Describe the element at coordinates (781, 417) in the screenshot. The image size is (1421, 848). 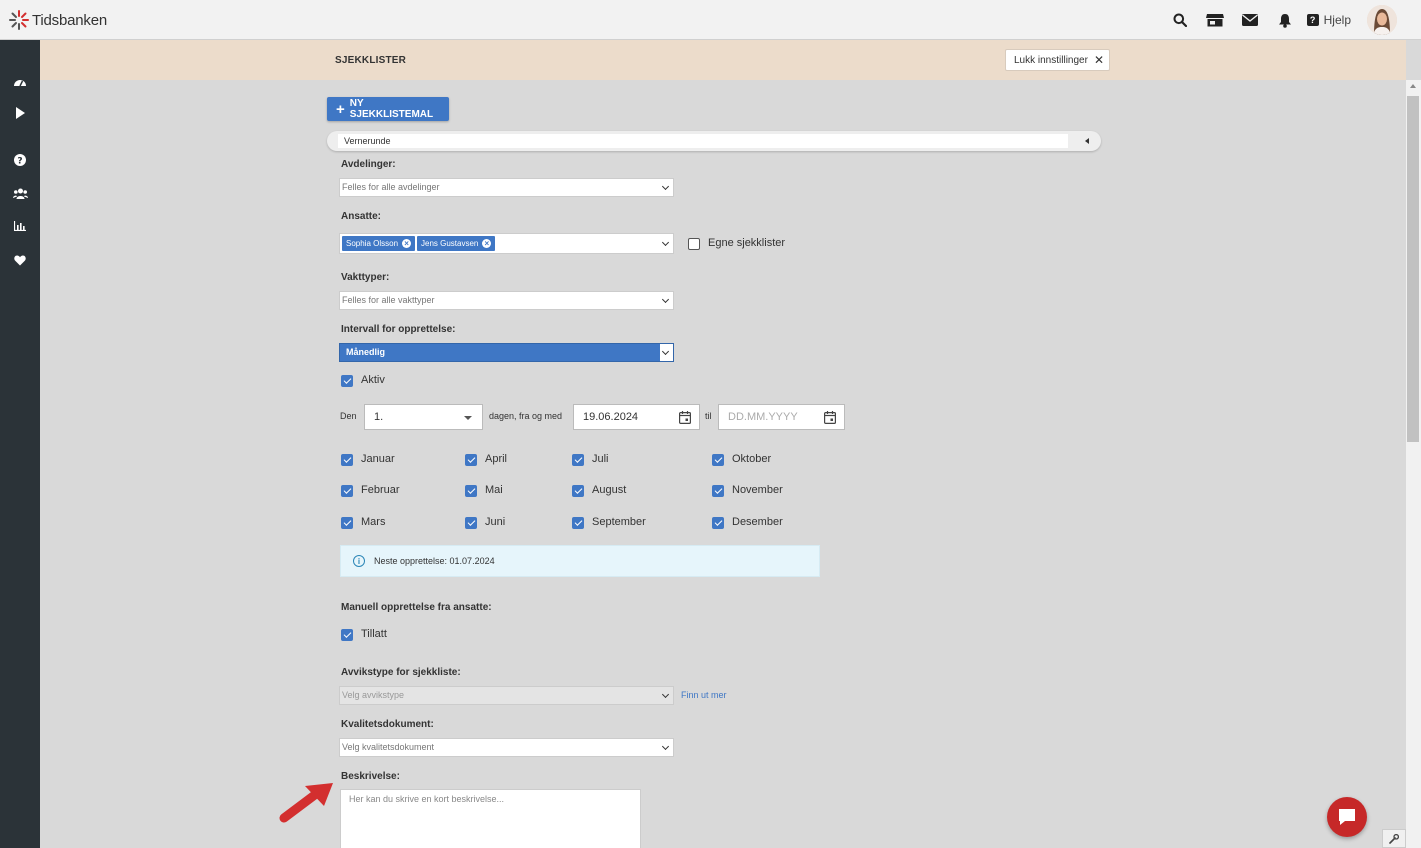
I see `to-date-input: DD.MM.YYYY` at that location.